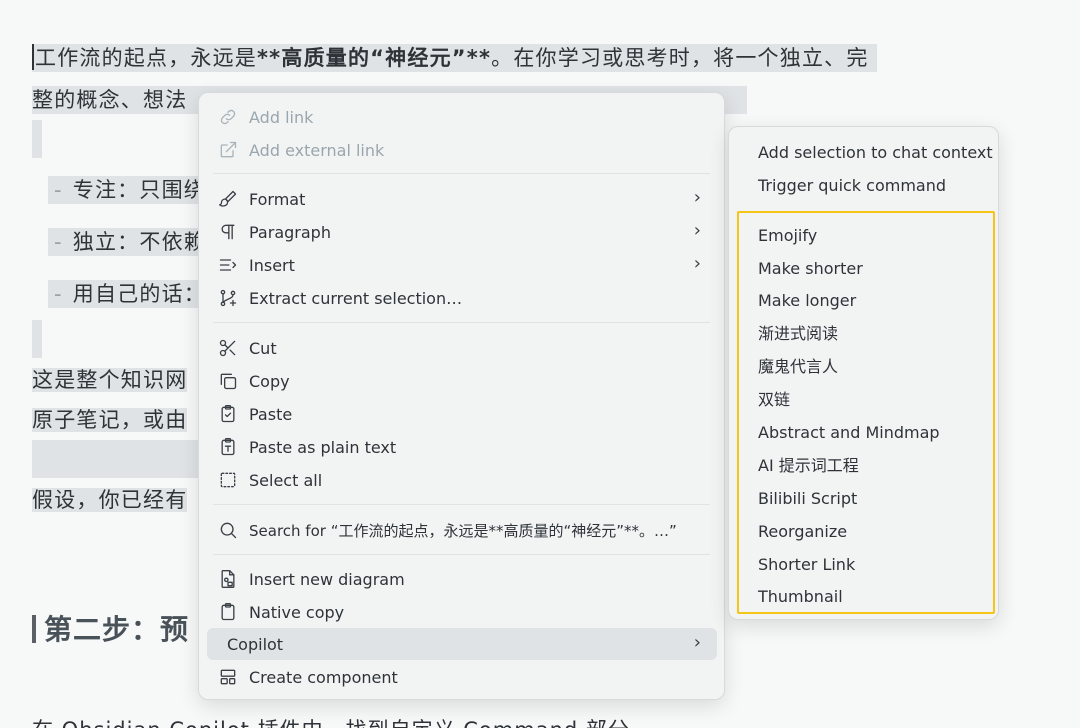 This screenshot has width=1080, height=728. I want to click on submenu-command-item: Emojify, so click(787, 236).